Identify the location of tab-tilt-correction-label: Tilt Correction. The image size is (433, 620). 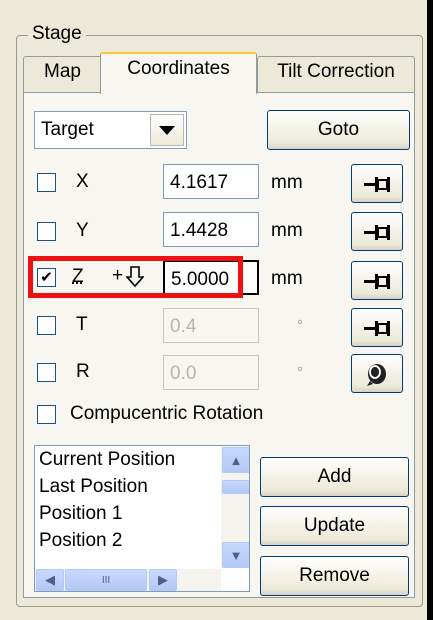
(336, 71).